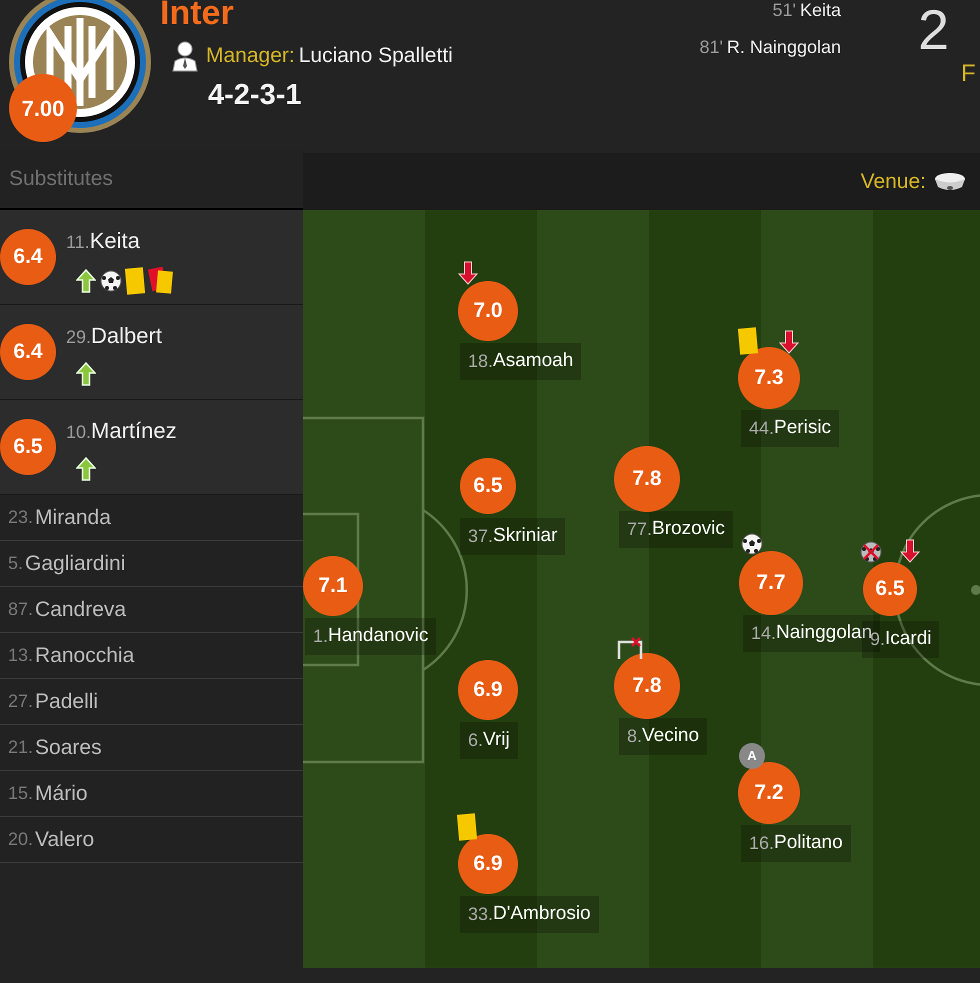  Describe the element at coordinates (763, 633) in the screenshot. I see `player-number: 14.` at that location.